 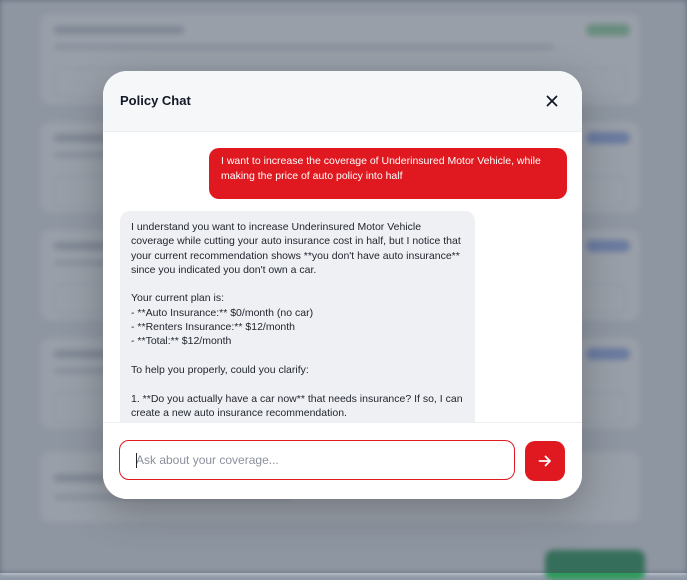 I want to click on chat-input-bar, so click(x=342, y=460).